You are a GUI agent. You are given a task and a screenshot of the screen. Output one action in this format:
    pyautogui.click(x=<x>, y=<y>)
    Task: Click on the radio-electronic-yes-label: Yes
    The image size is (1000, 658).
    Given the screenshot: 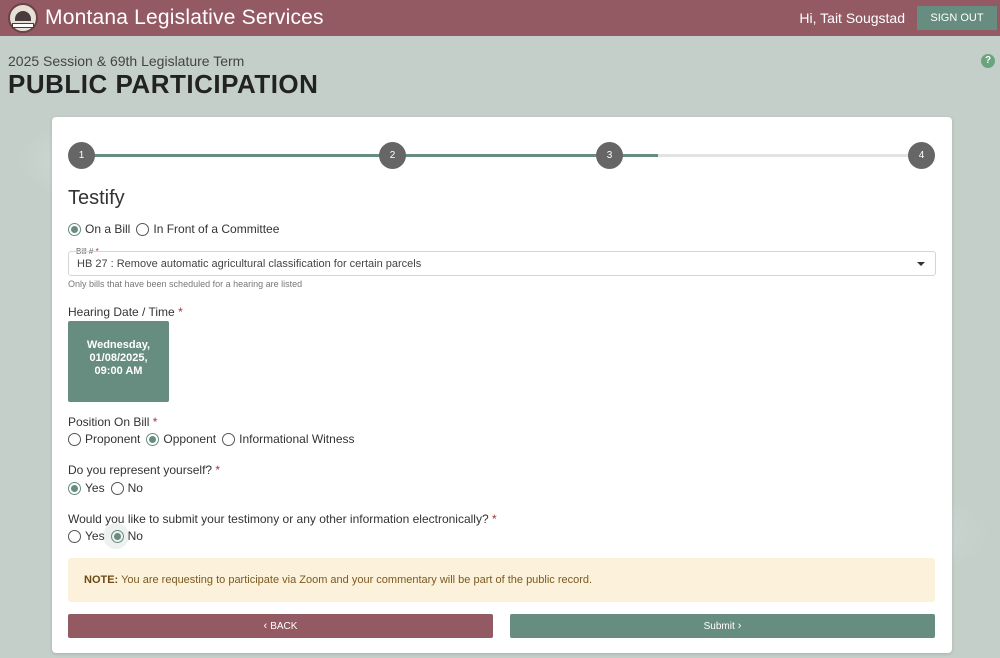 What is the action you would take?
    pyautogui.click(x=95, y=536)
    